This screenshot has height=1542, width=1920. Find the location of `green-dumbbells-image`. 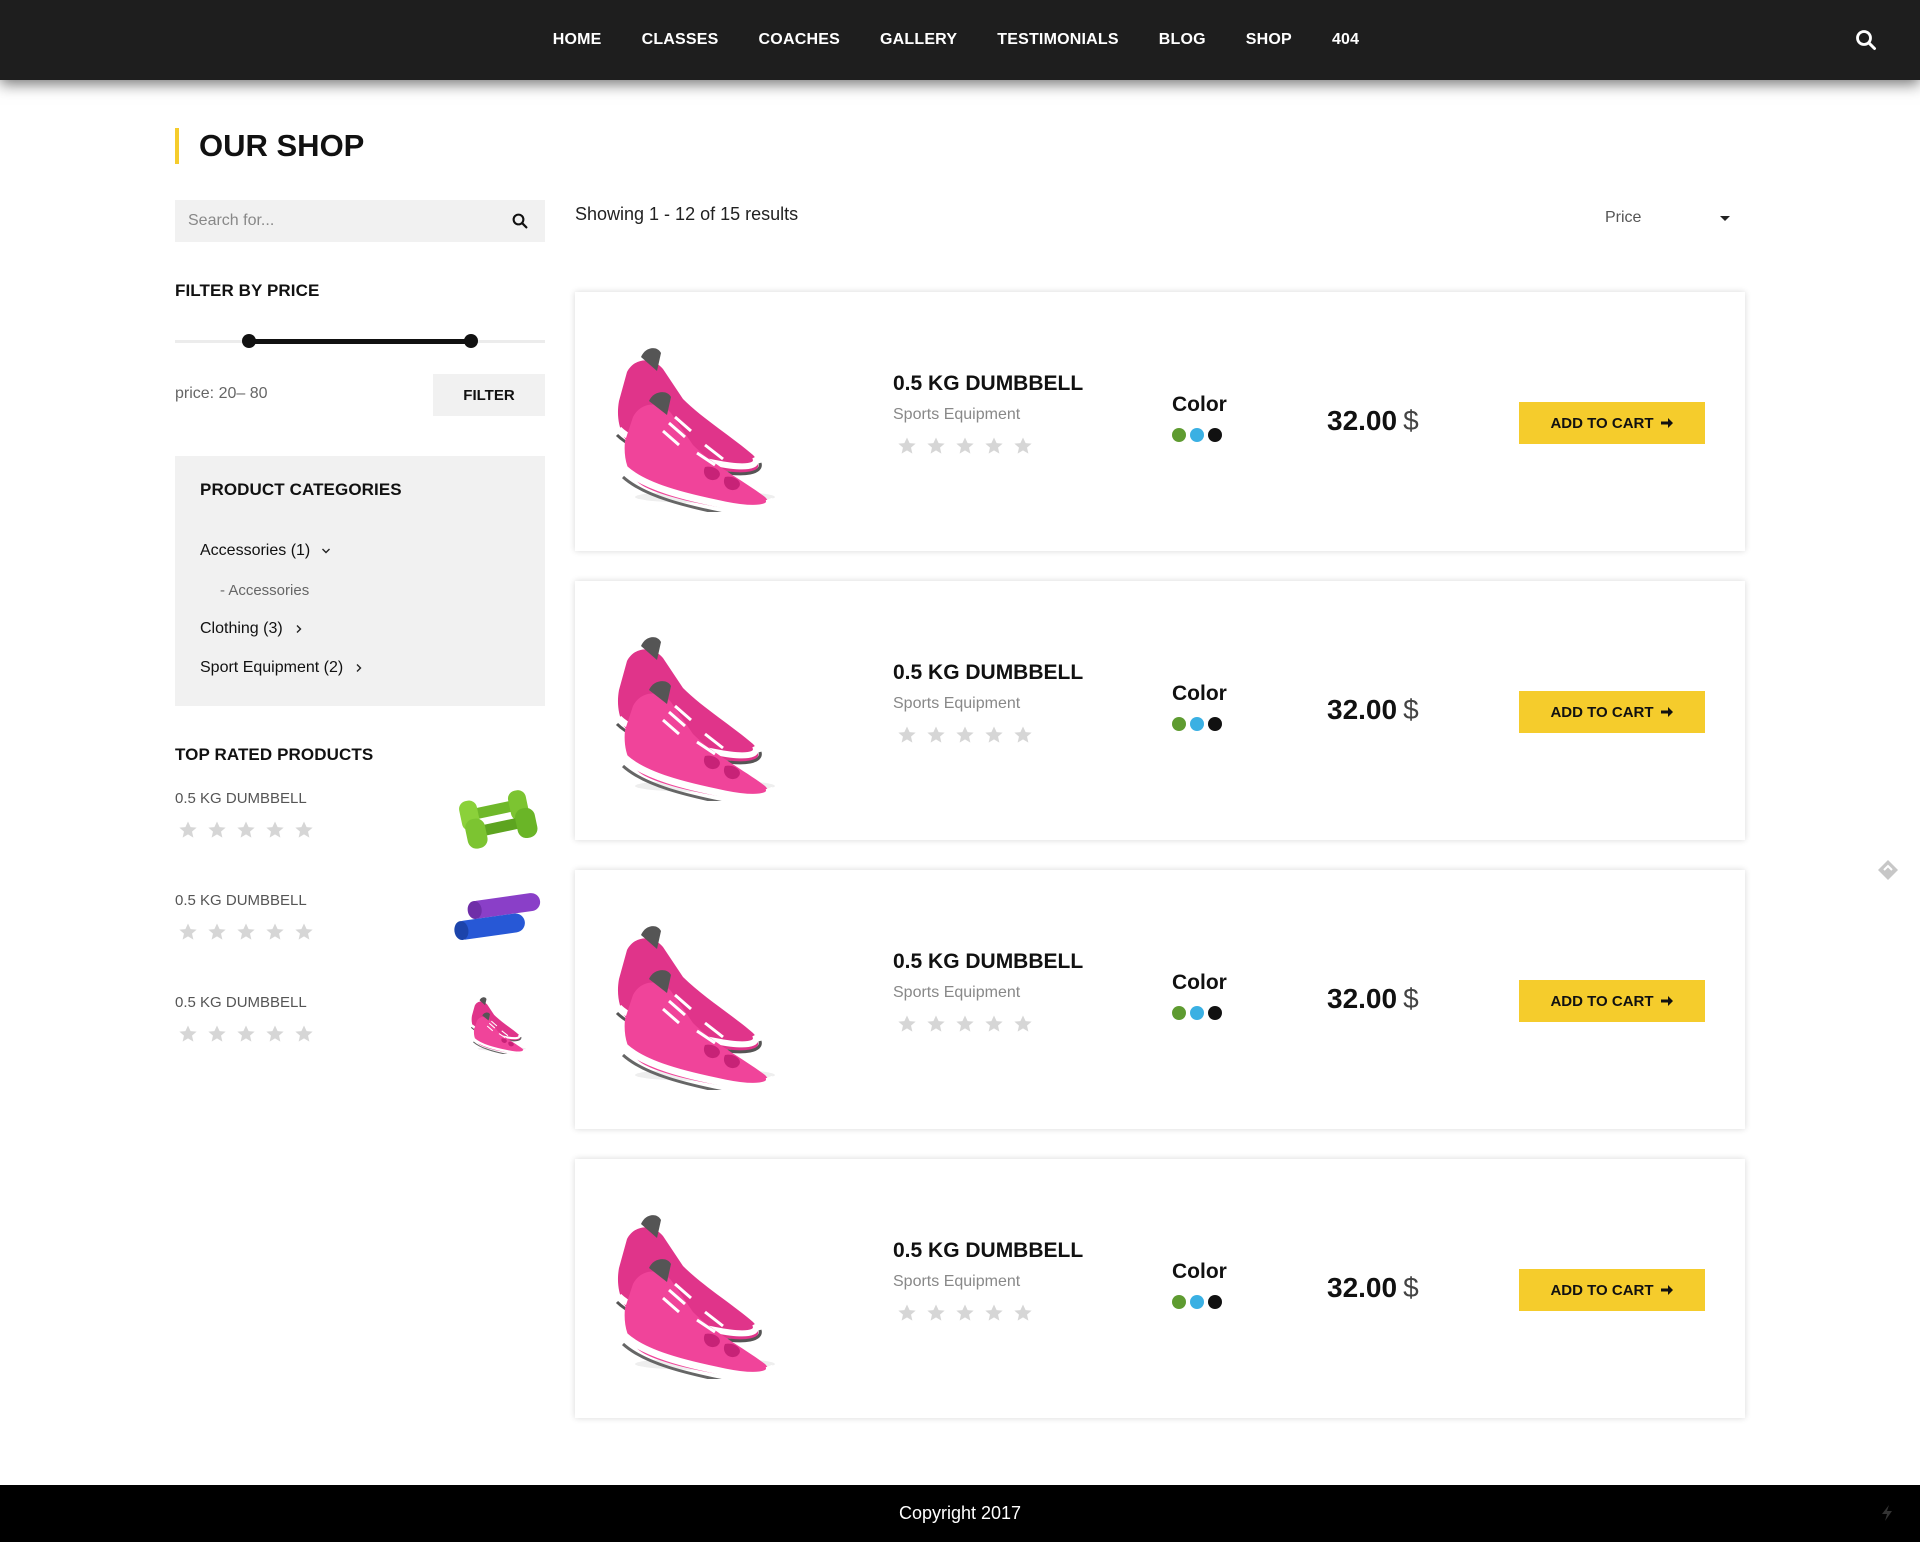

green-dumbbells-image is located at coordinates (497, 820).